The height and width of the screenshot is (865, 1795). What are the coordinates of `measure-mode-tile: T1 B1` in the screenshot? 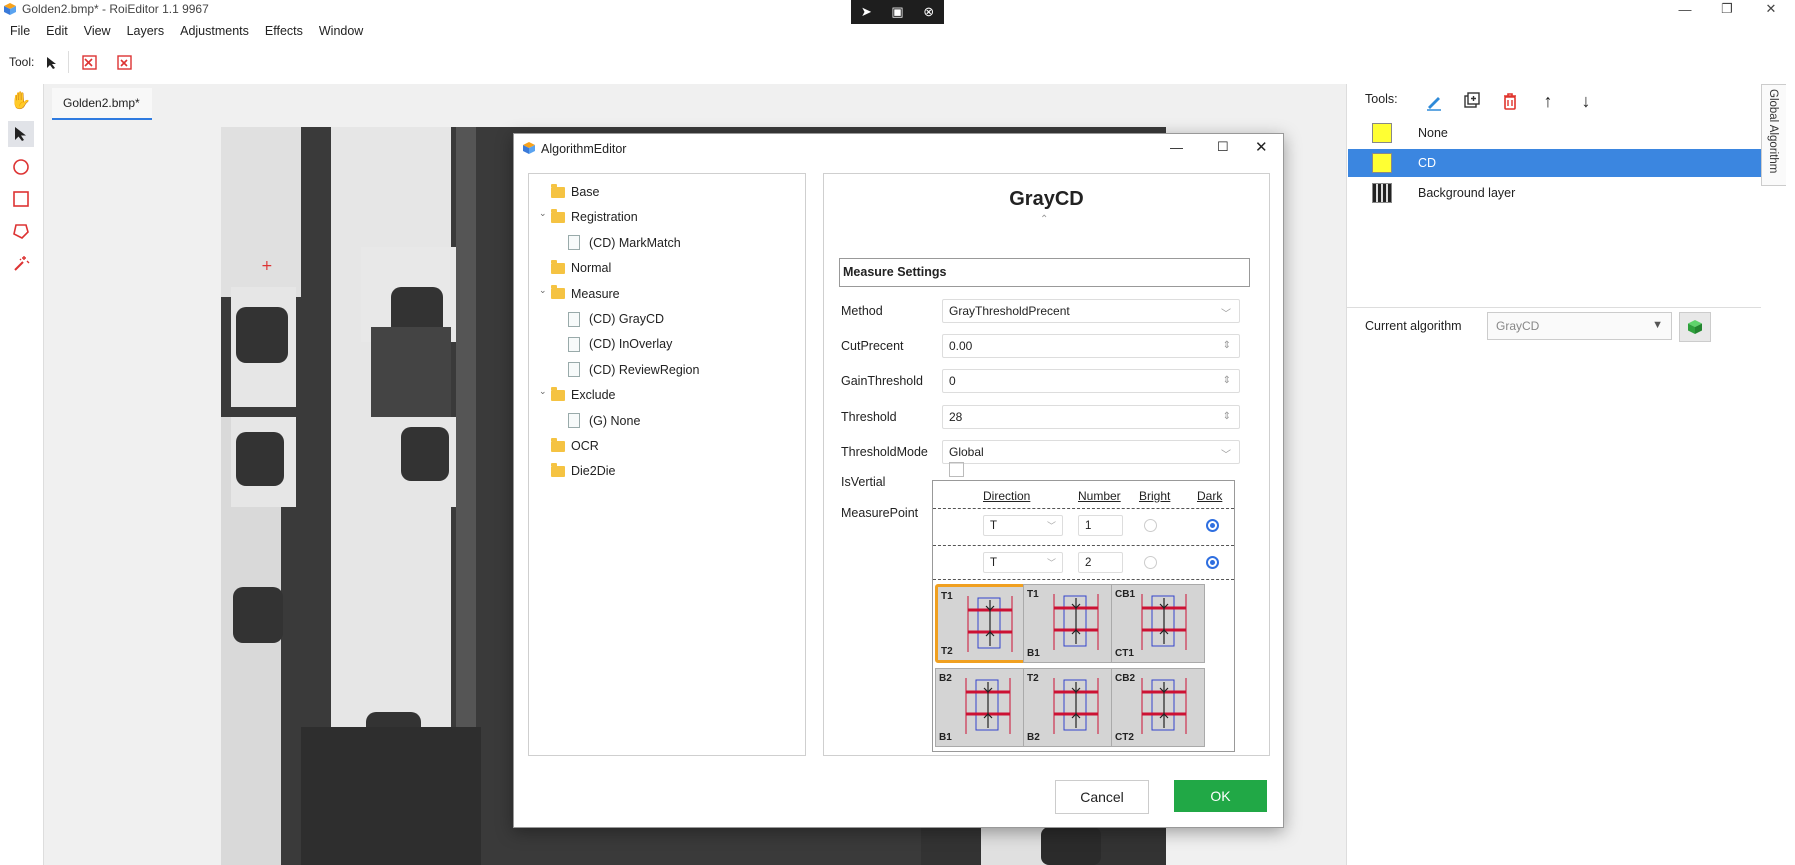 It's located at (1070, 623).